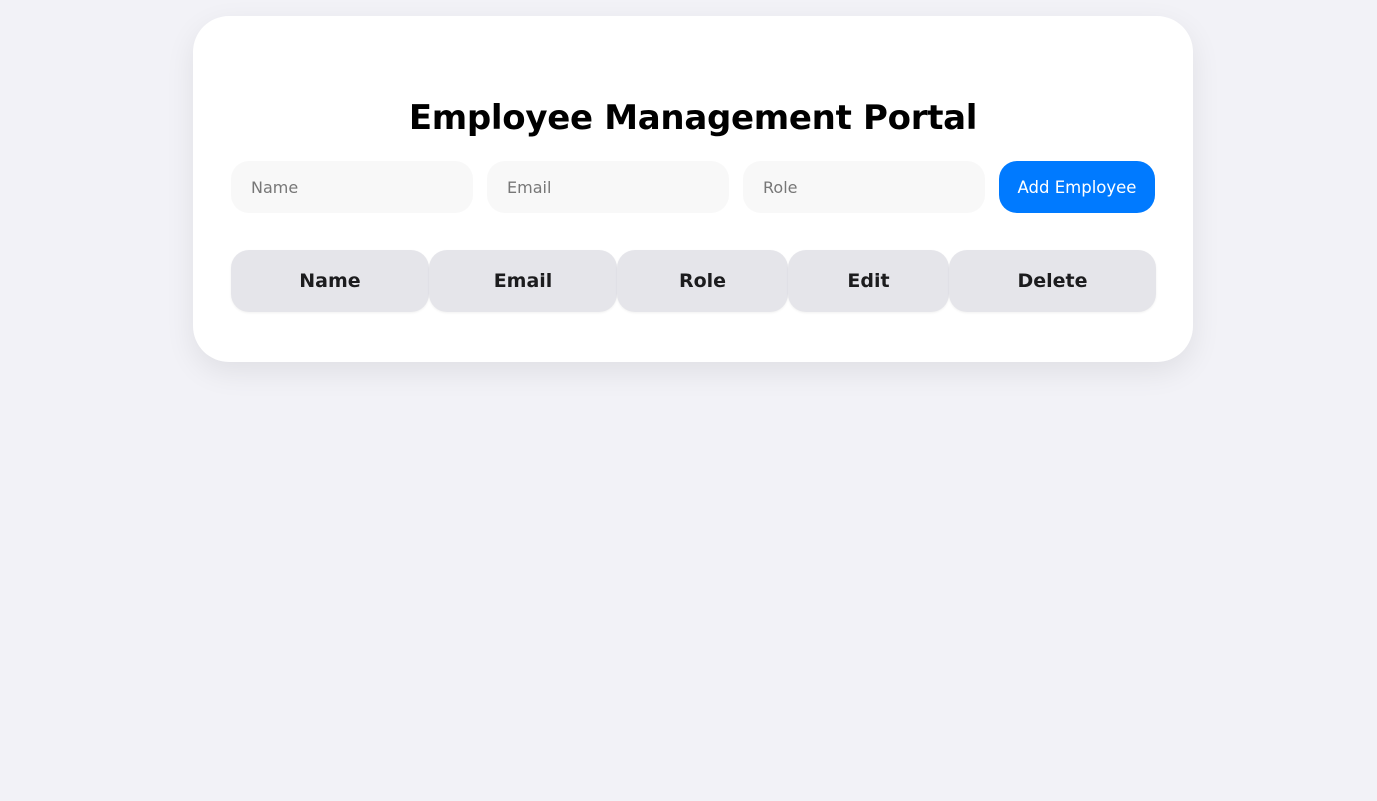 The width and height of the screenshot is (1377, 801). Describe the element at coordinates (864, 187) in the screenshot. I see `role-input` at that location.